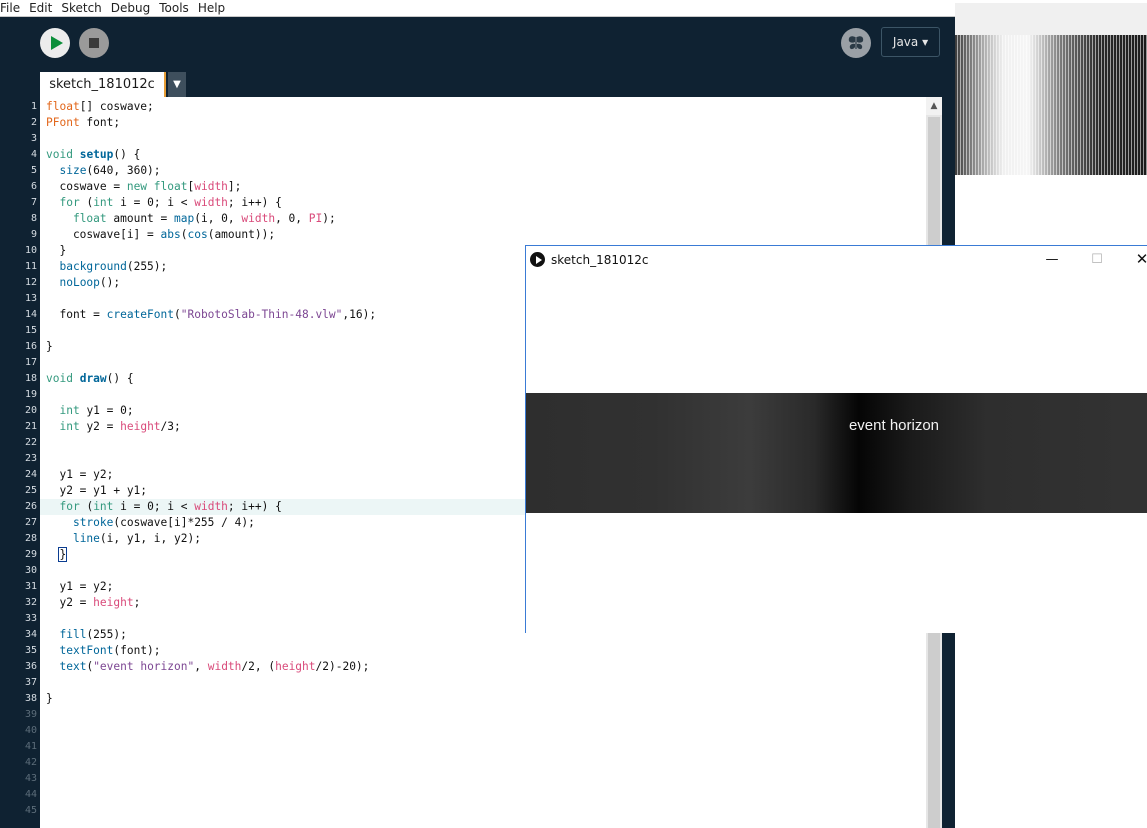 This screenshot has height=828, width=1147. Describe the element at coordinates (836, 259) in the screenshot. I see `sketch-window-titlebar: sketch_181012c — ☐ ✕` at that location.